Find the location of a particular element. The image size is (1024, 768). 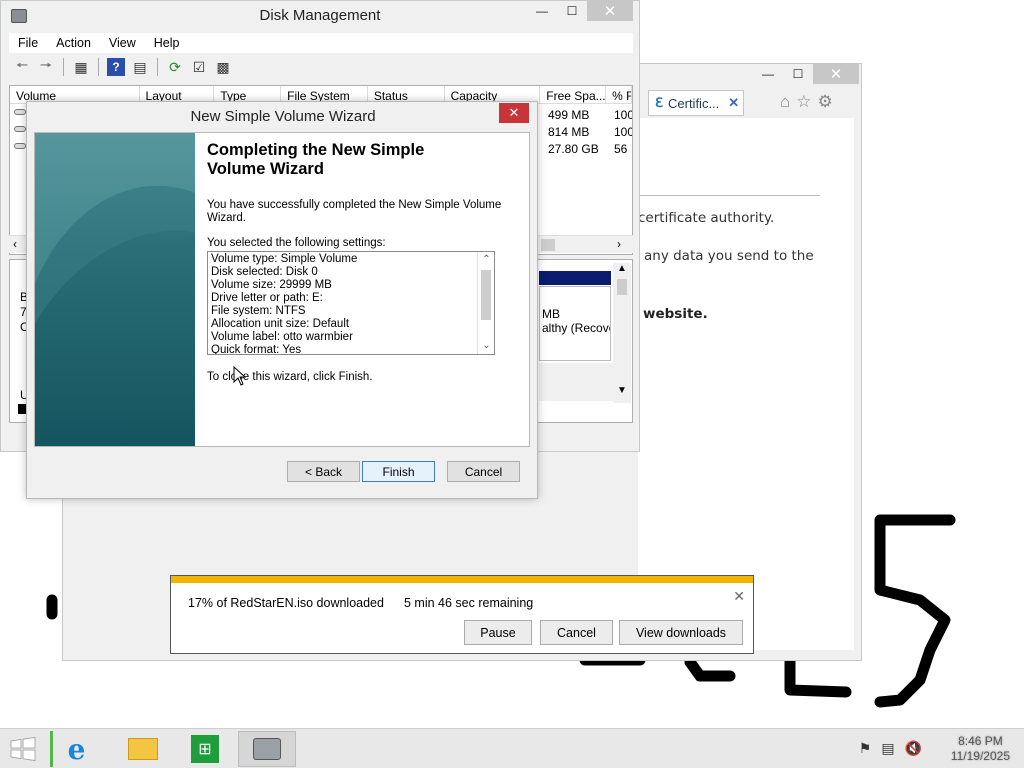

scroll-right-icon: › is located at coordinates (619, 244).